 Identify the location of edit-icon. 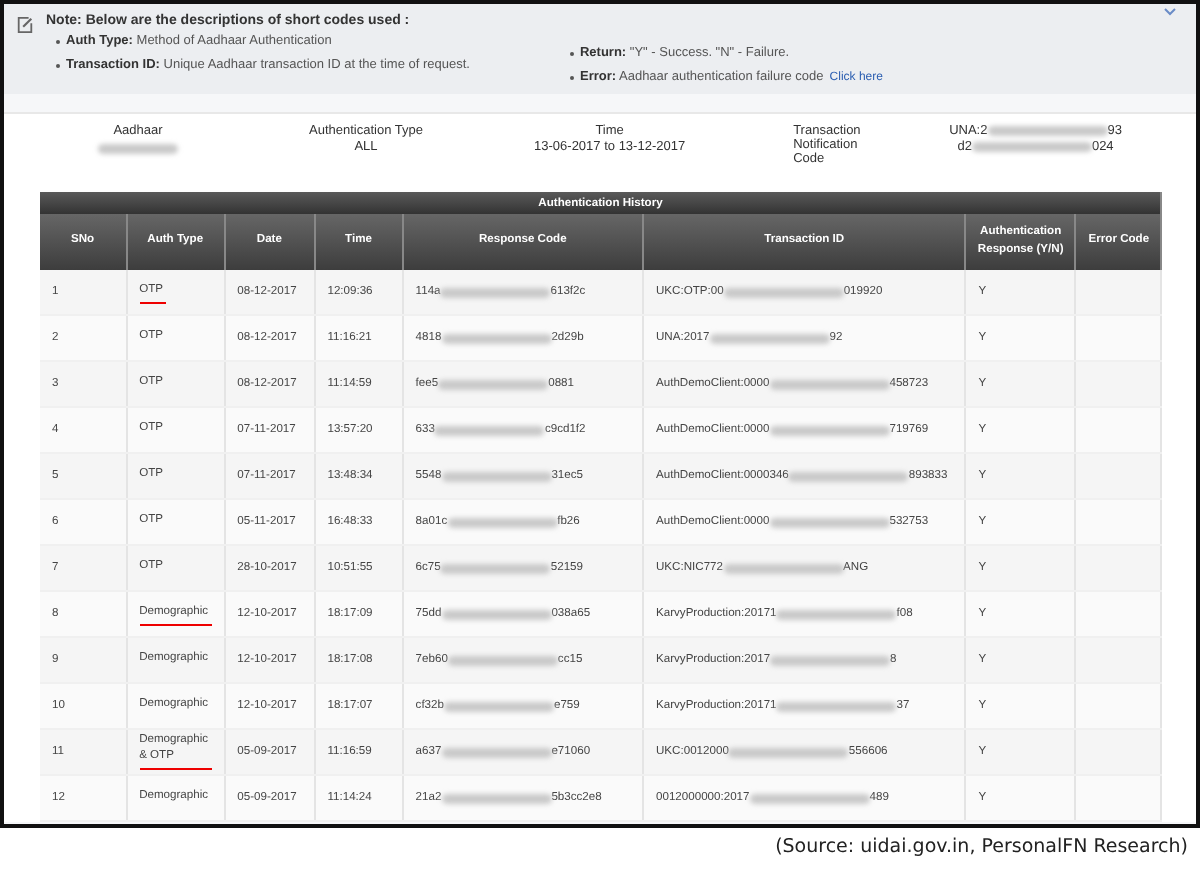
(25, 25).